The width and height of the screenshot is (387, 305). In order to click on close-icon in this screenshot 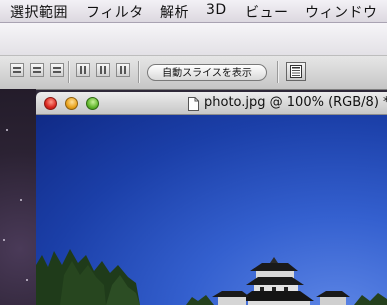, I will do `click(50, 103)`.